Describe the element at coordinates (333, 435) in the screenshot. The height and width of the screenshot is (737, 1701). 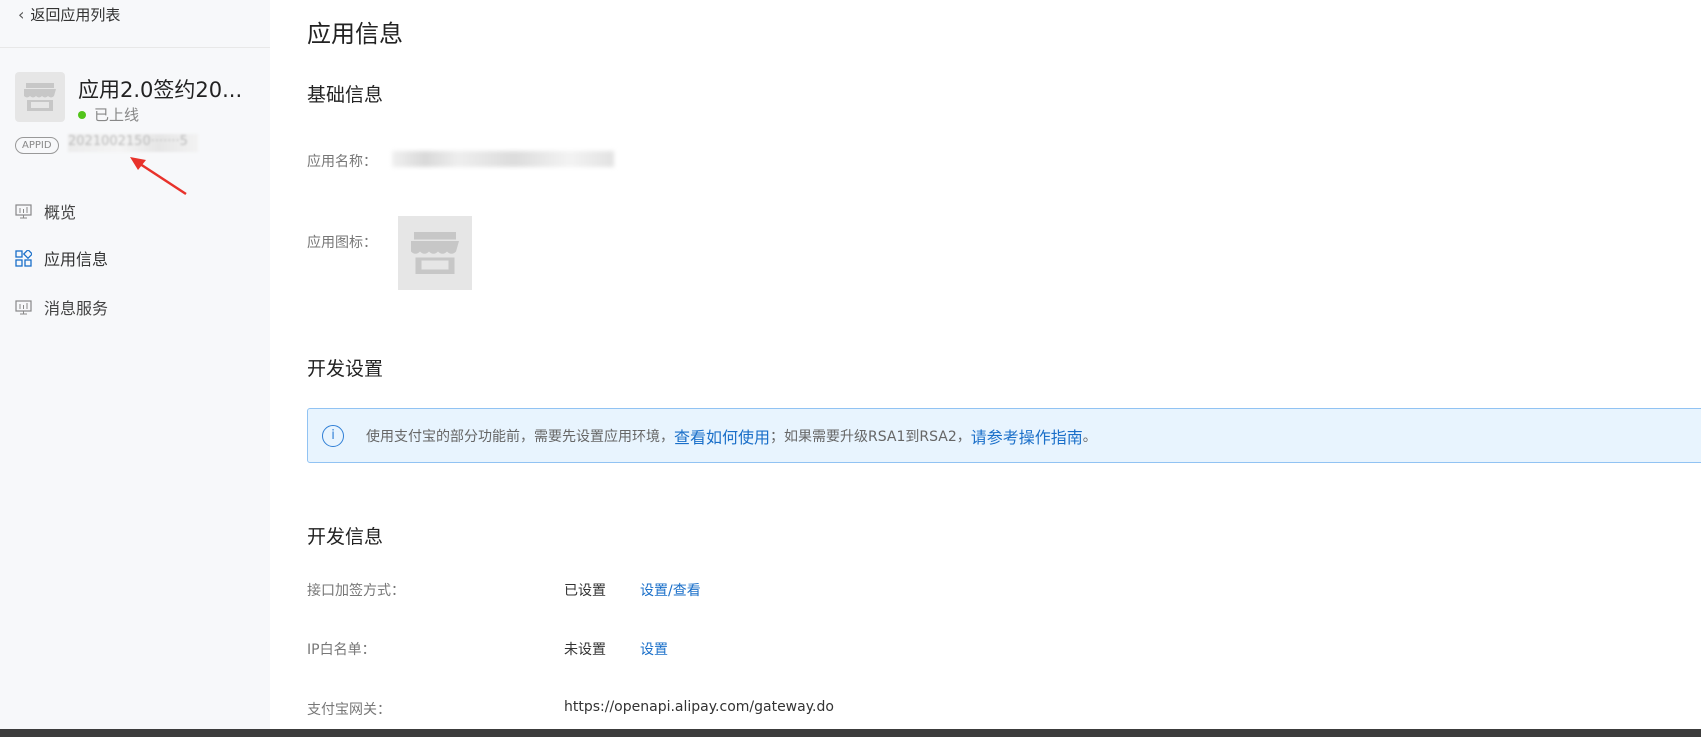
I see `info-icon: i` at that location.